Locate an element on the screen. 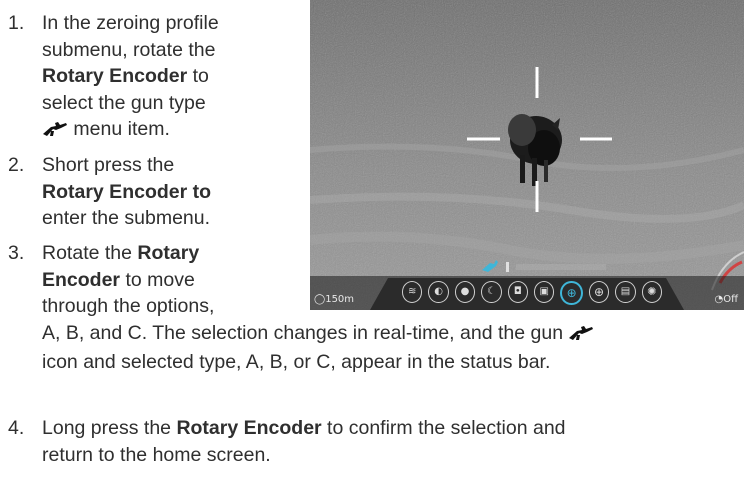 Image resolution: width=744 pixels, height=493 pixels. mode-readout: ◔Off is located at coordinates (726, 299).